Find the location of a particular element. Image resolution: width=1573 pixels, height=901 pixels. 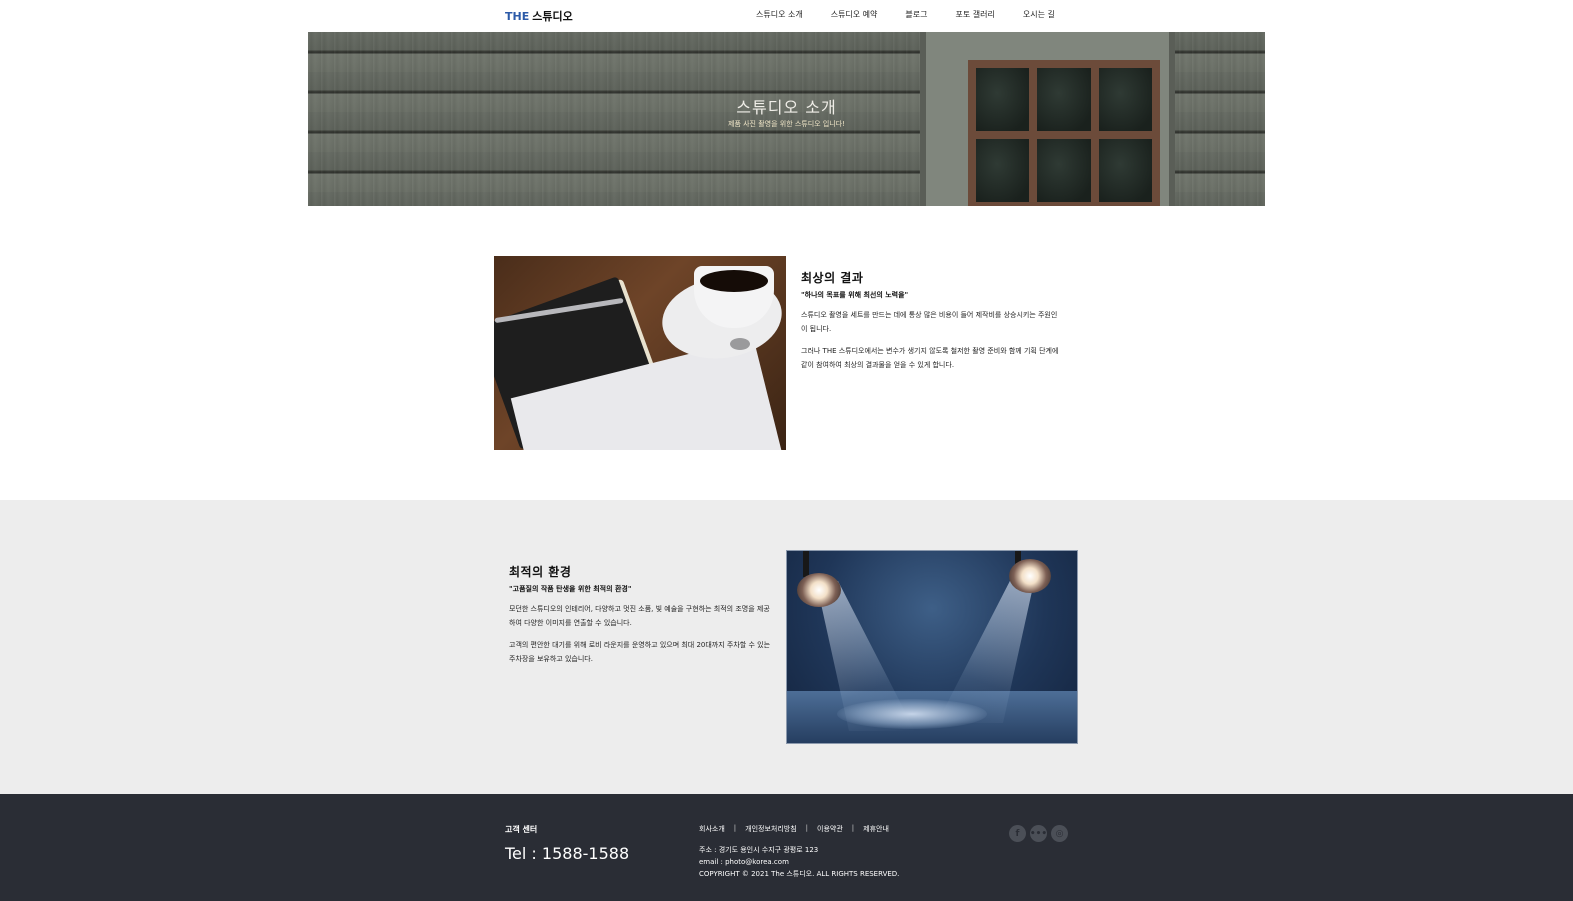

instagram-icon: ◎ is located at coordinates (1059, 833).